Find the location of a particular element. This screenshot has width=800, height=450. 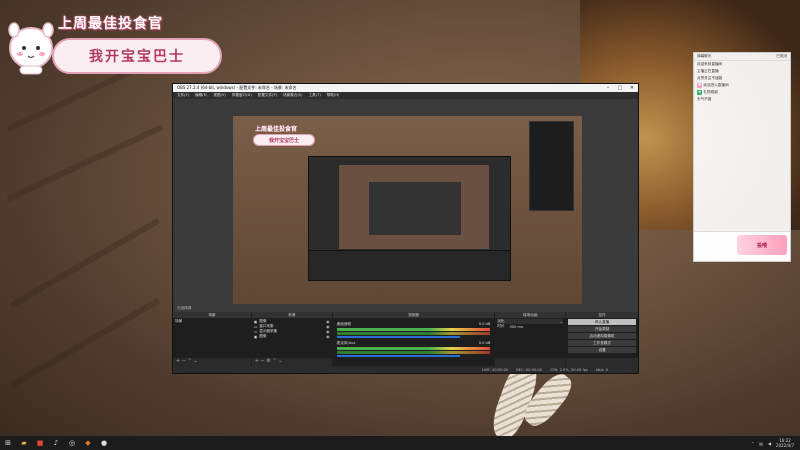

eye-icon: ◉ is located at coordinates (328, 336).